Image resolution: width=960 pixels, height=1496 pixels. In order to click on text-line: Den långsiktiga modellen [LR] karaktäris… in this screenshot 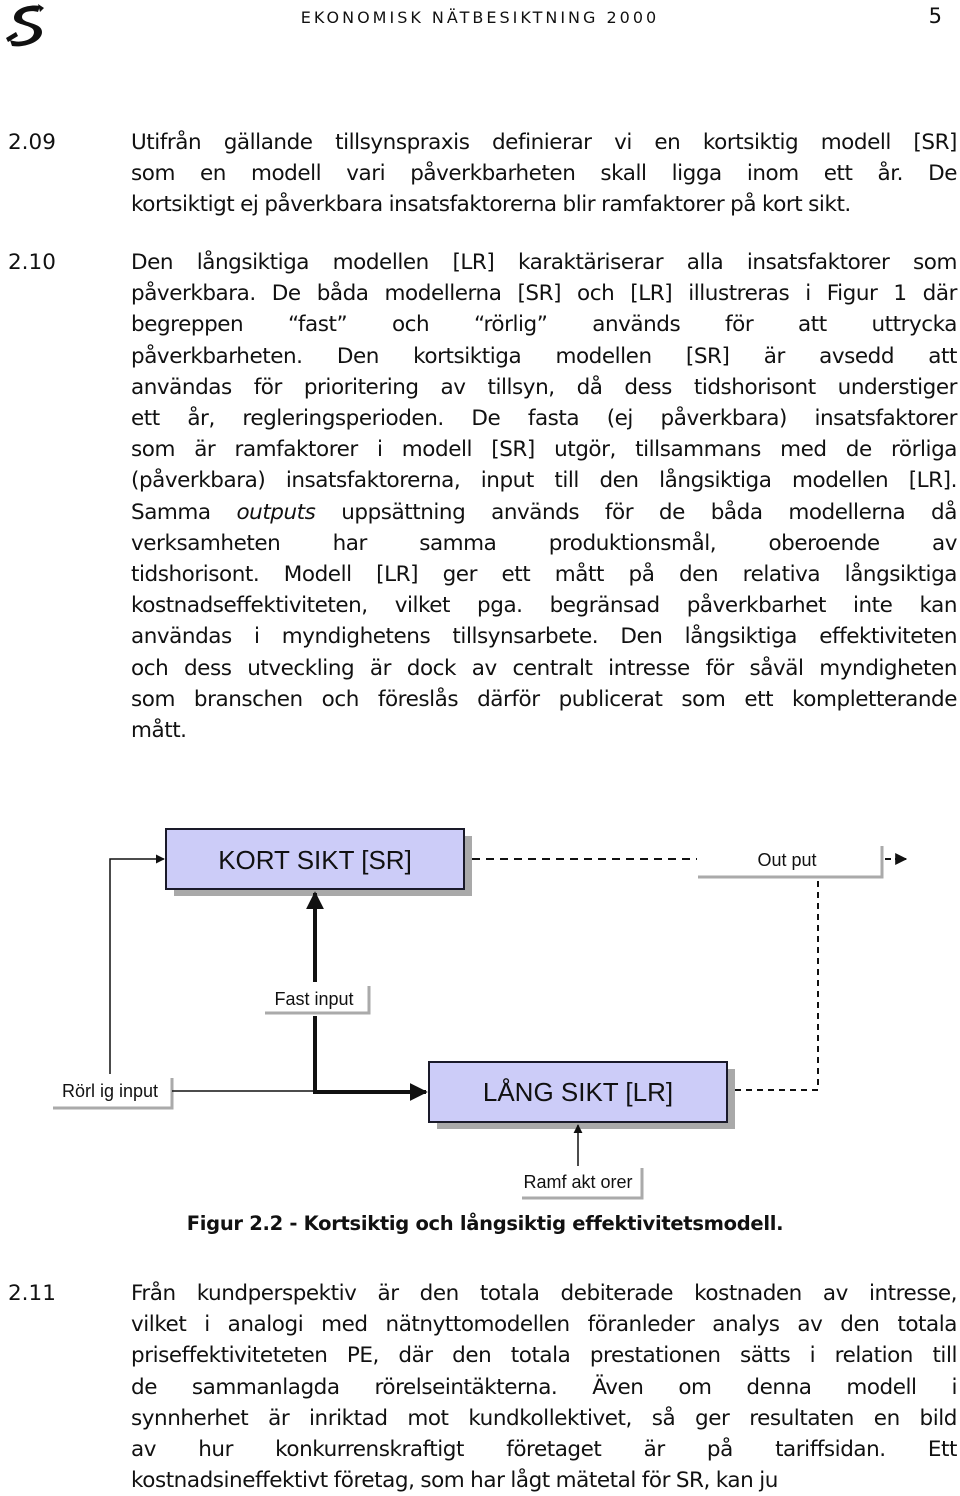, I will do `click(544, 262)`.